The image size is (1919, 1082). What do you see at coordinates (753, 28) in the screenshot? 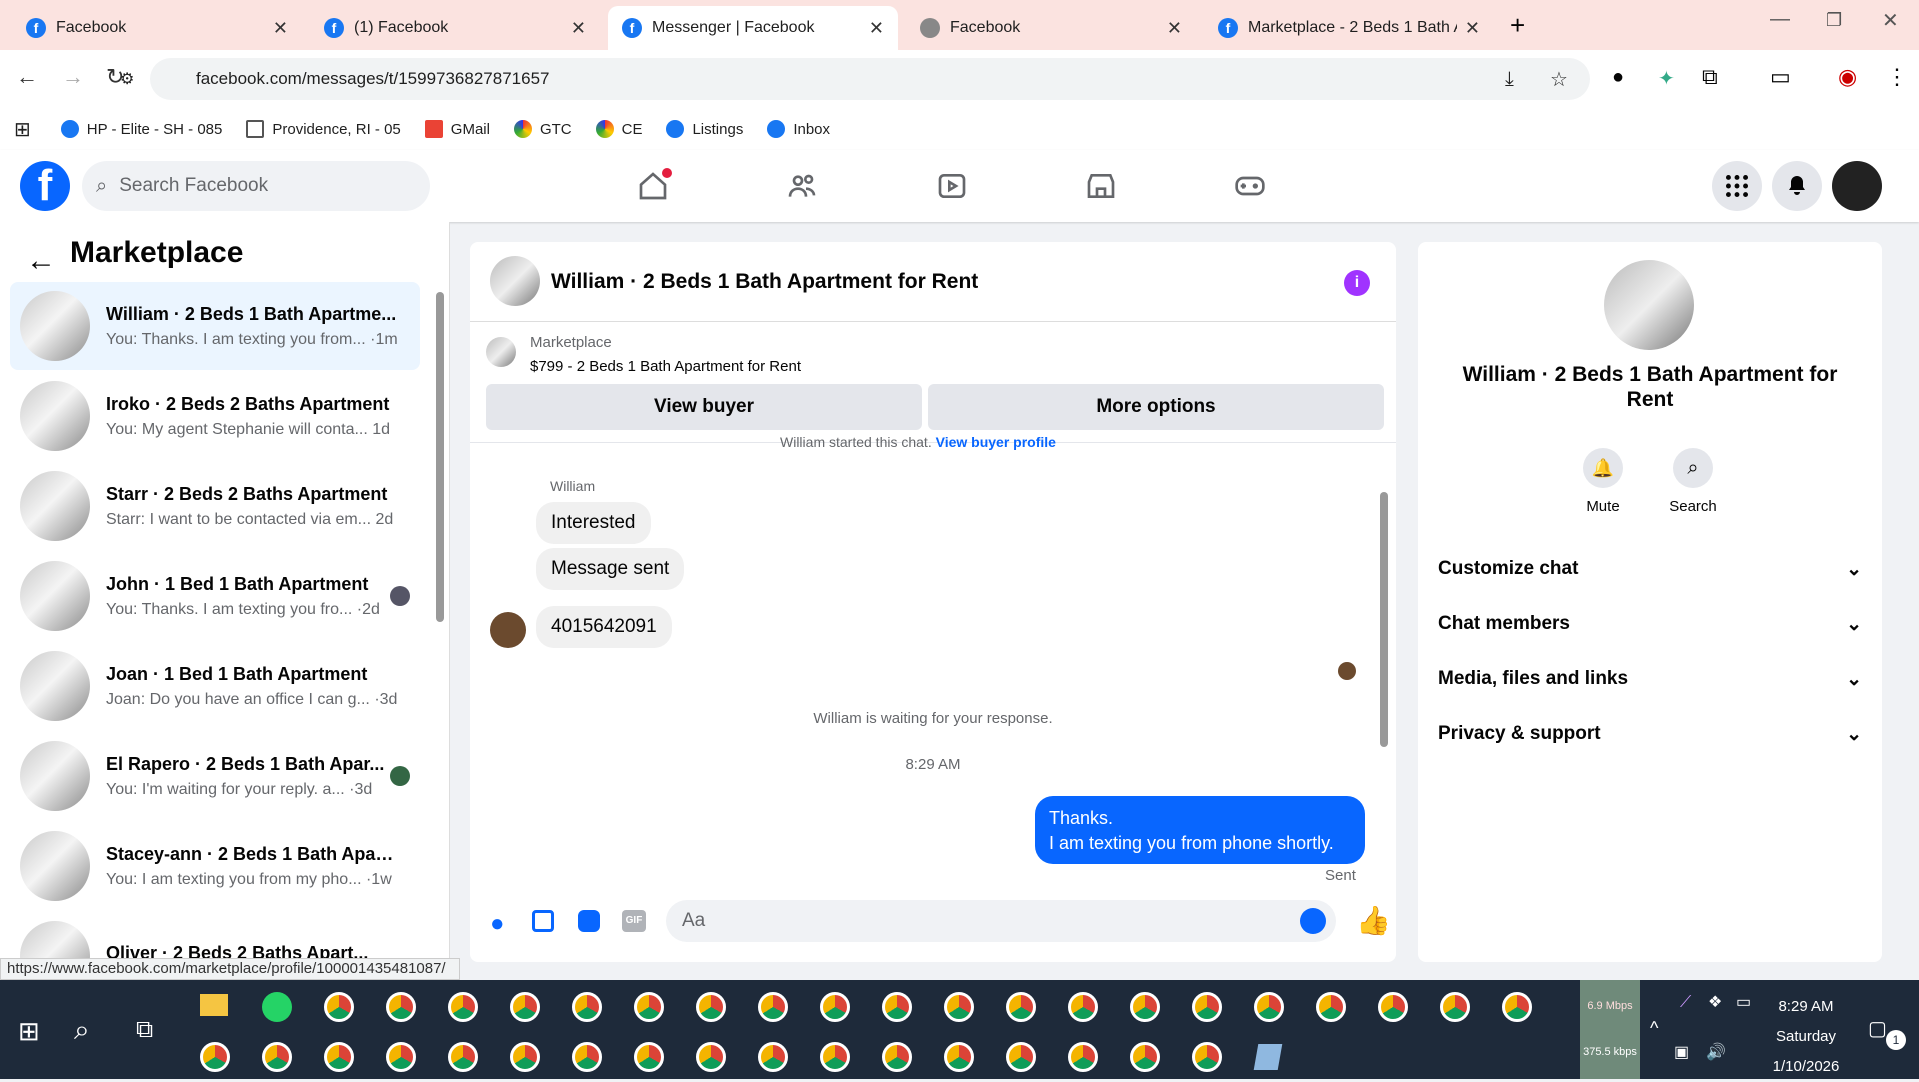
I see `tab-messenger: f Messenger | Facebook ✕` at bounding box center [753, 28].